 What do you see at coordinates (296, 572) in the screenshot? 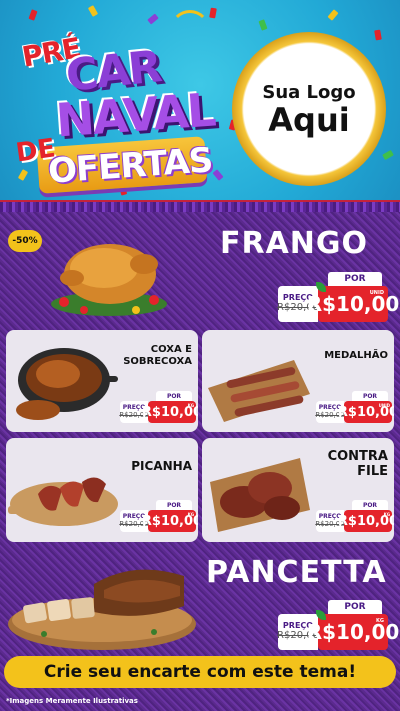
I see `product-name-pancetta: PANCETTA` at bounding box center [296, 572].